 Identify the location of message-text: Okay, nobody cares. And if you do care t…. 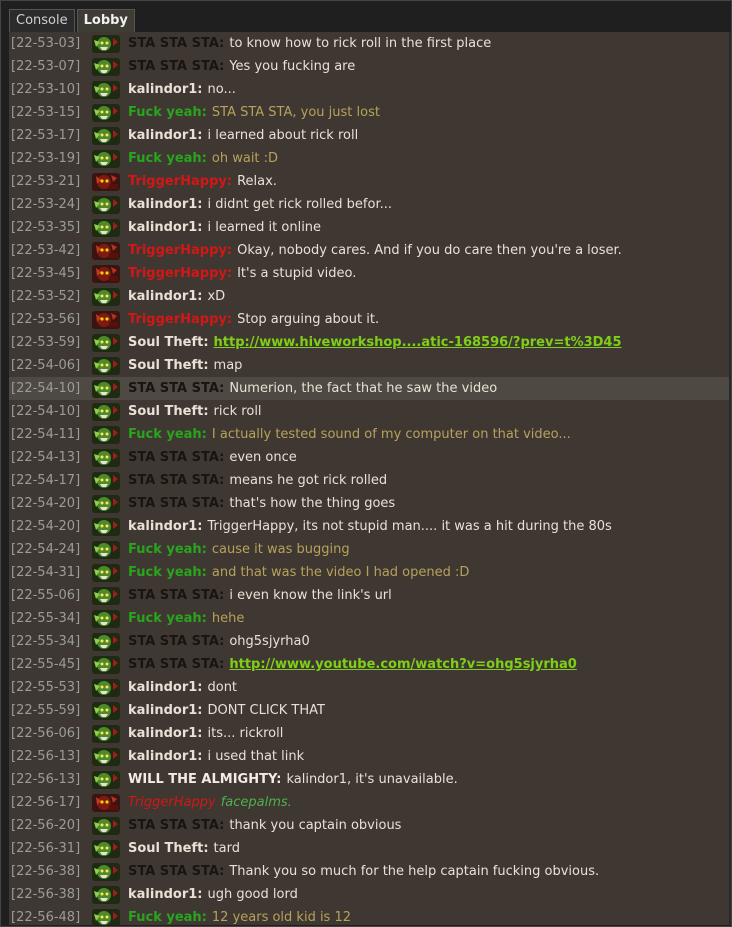
(429, 250).